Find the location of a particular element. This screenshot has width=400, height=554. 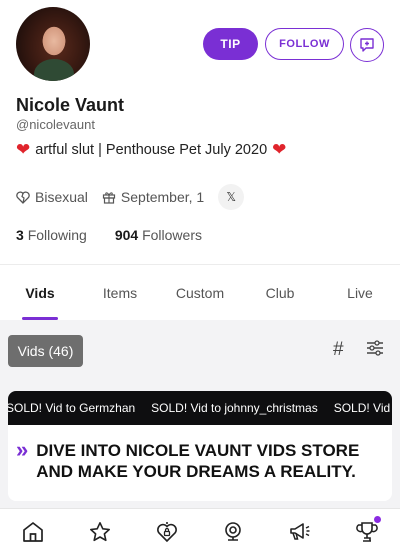

home-icon is located at coordinates (33, 531).